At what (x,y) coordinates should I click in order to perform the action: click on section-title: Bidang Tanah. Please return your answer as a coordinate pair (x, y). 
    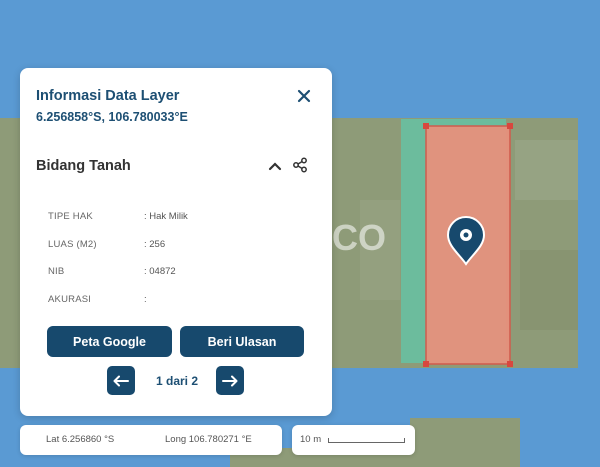
    Looking at the image, I should click on (83, 166).